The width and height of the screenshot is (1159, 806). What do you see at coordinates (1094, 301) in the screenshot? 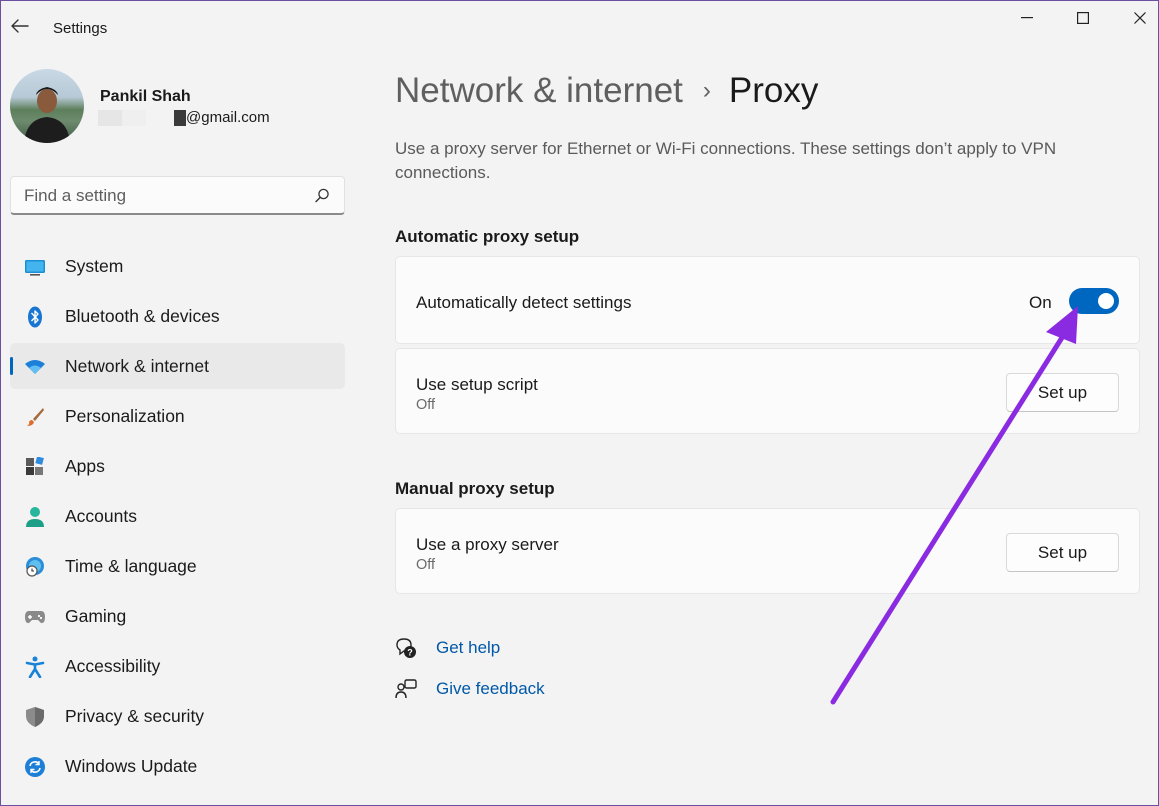
I see `auto-detect-toggle` at bounding box center [1094, 301].